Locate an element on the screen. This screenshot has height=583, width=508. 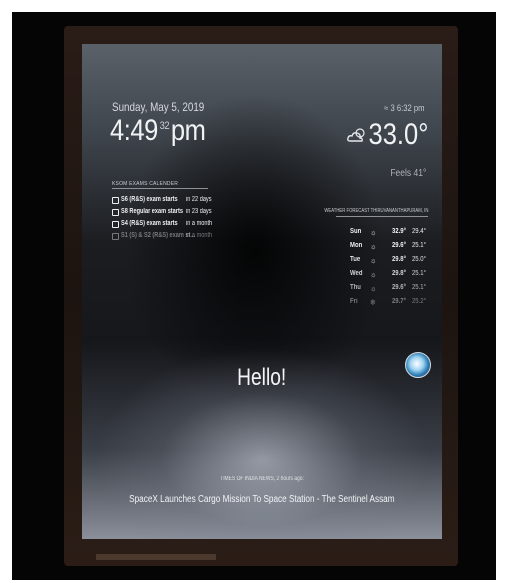
clock-date: Sunday, May 5, 2019 is located at coordinates (158, 107).